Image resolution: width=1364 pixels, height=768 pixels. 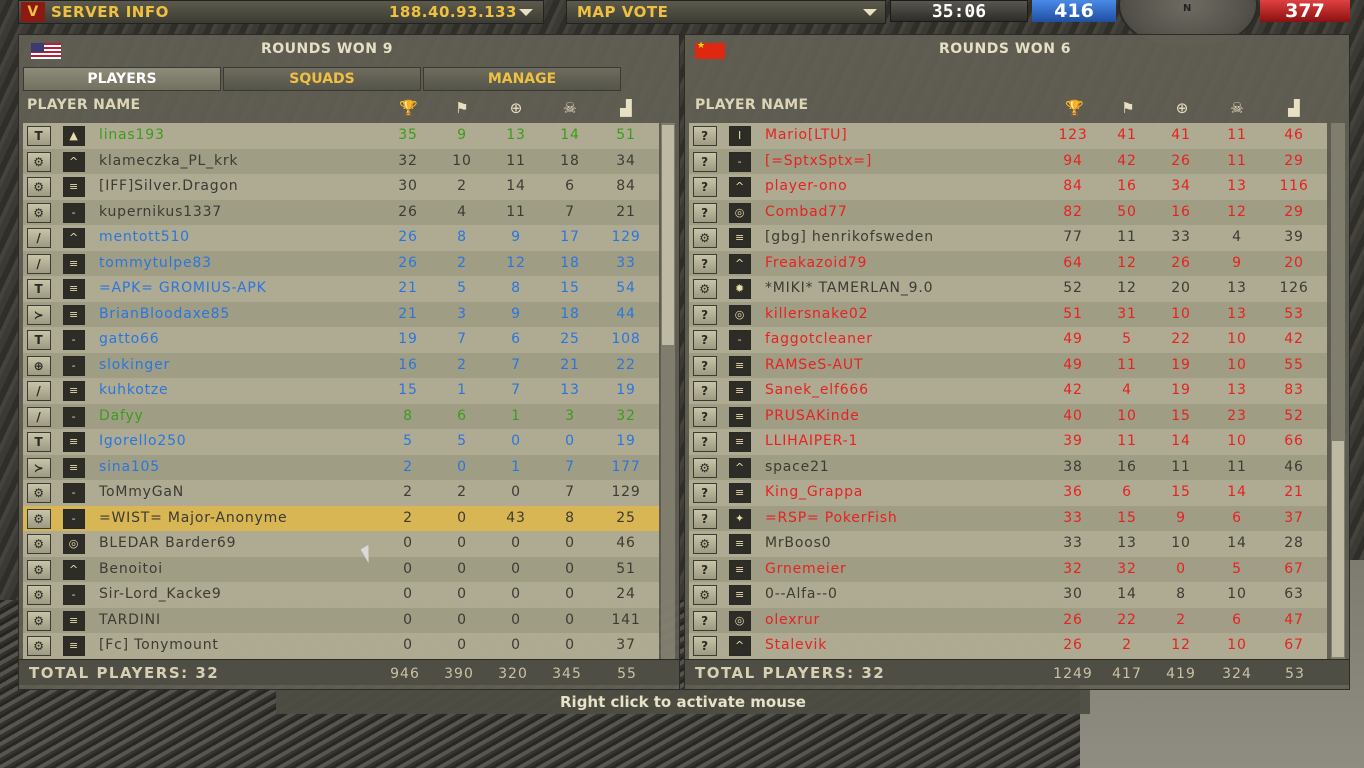 What do you see at coordinates (39, 238) in the screenshot?
I see `kit-icon: /` at bounding box center [39, 238].